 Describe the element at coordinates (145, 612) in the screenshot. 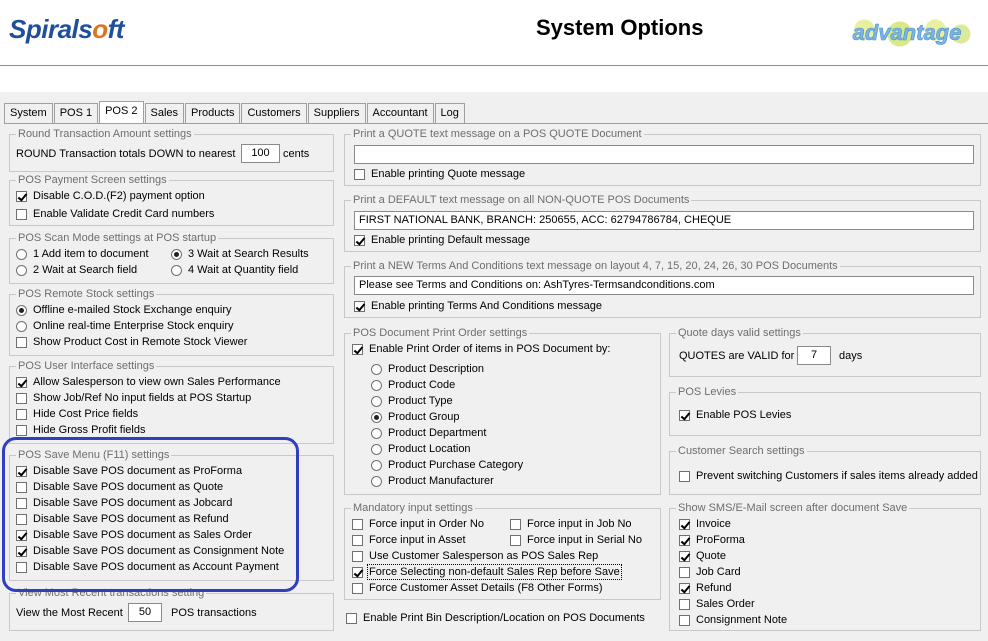

I see `recent-count-input: 50` at that location.